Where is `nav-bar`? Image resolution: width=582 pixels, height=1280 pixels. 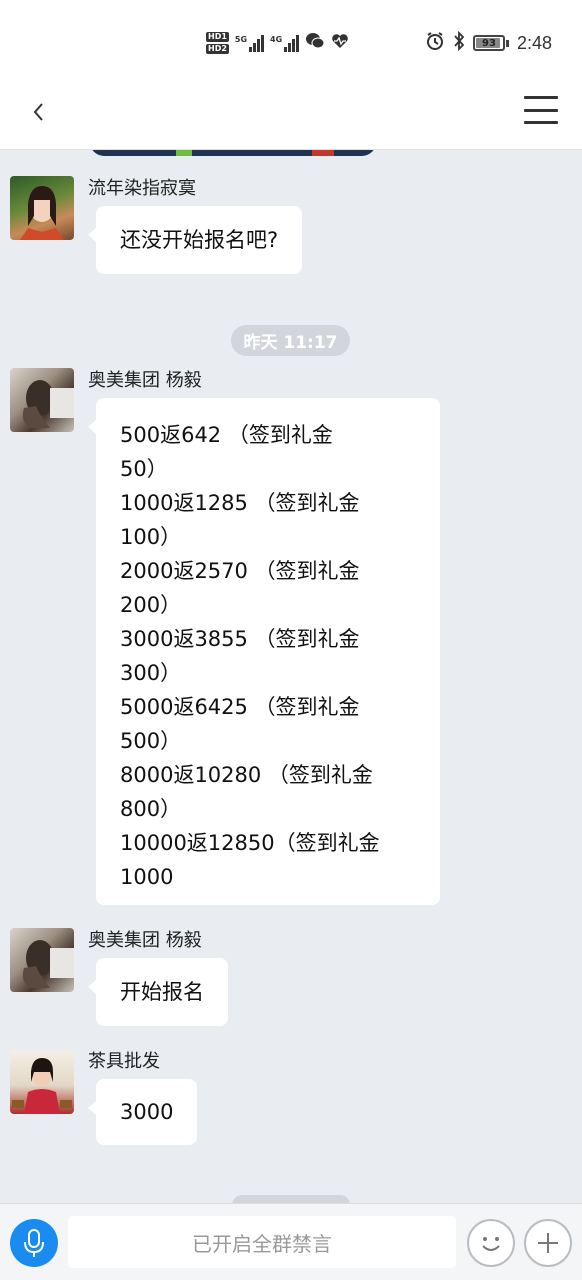
nav-bar is located at coordinates (291, 115).